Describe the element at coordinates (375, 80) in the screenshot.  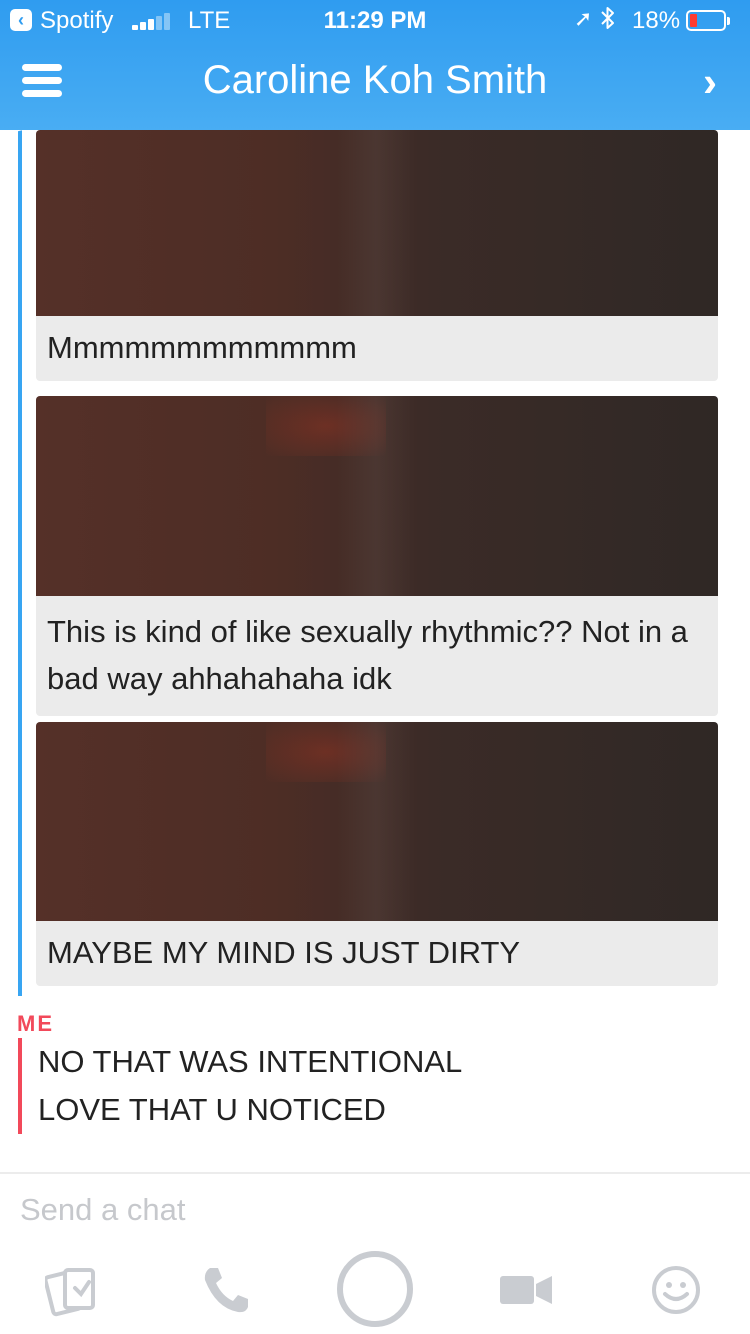
I see `chat-title: Caroline Koh Smith` at that location.